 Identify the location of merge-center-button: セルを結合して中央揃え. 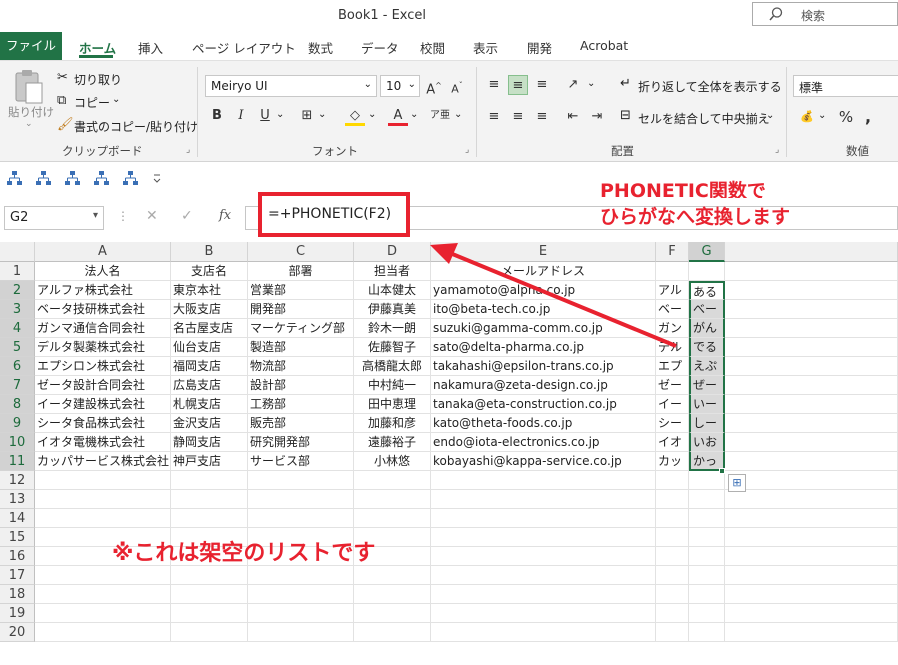
(704, 118).